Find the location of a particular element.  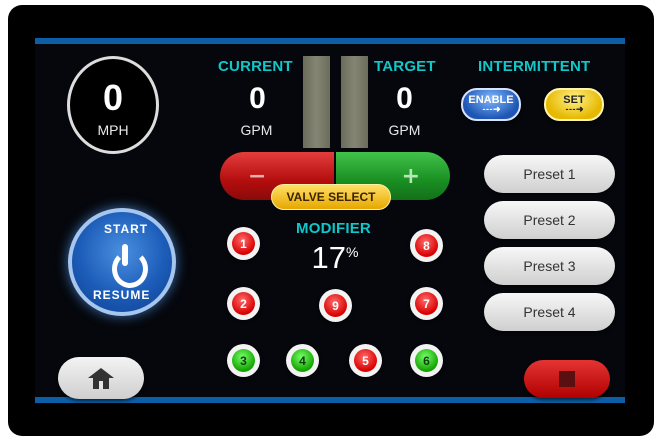

valve-label: 4 is located at coordinates (302, 360).